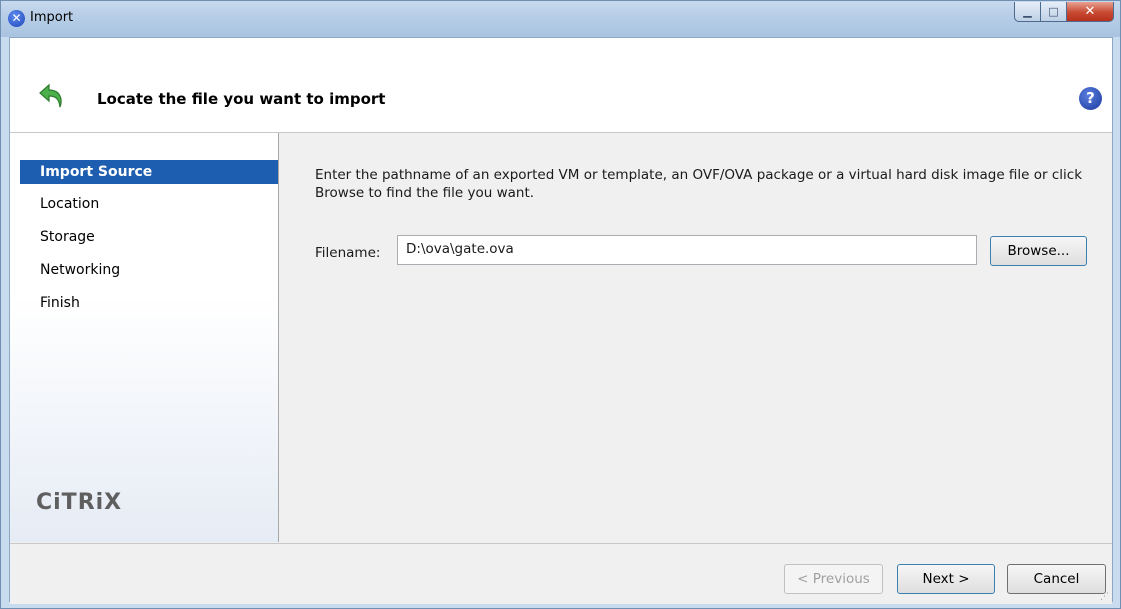  Describe the element at coordinates (1027, 12) in the screenshot. I see `minimize-button: ▁` at that location.